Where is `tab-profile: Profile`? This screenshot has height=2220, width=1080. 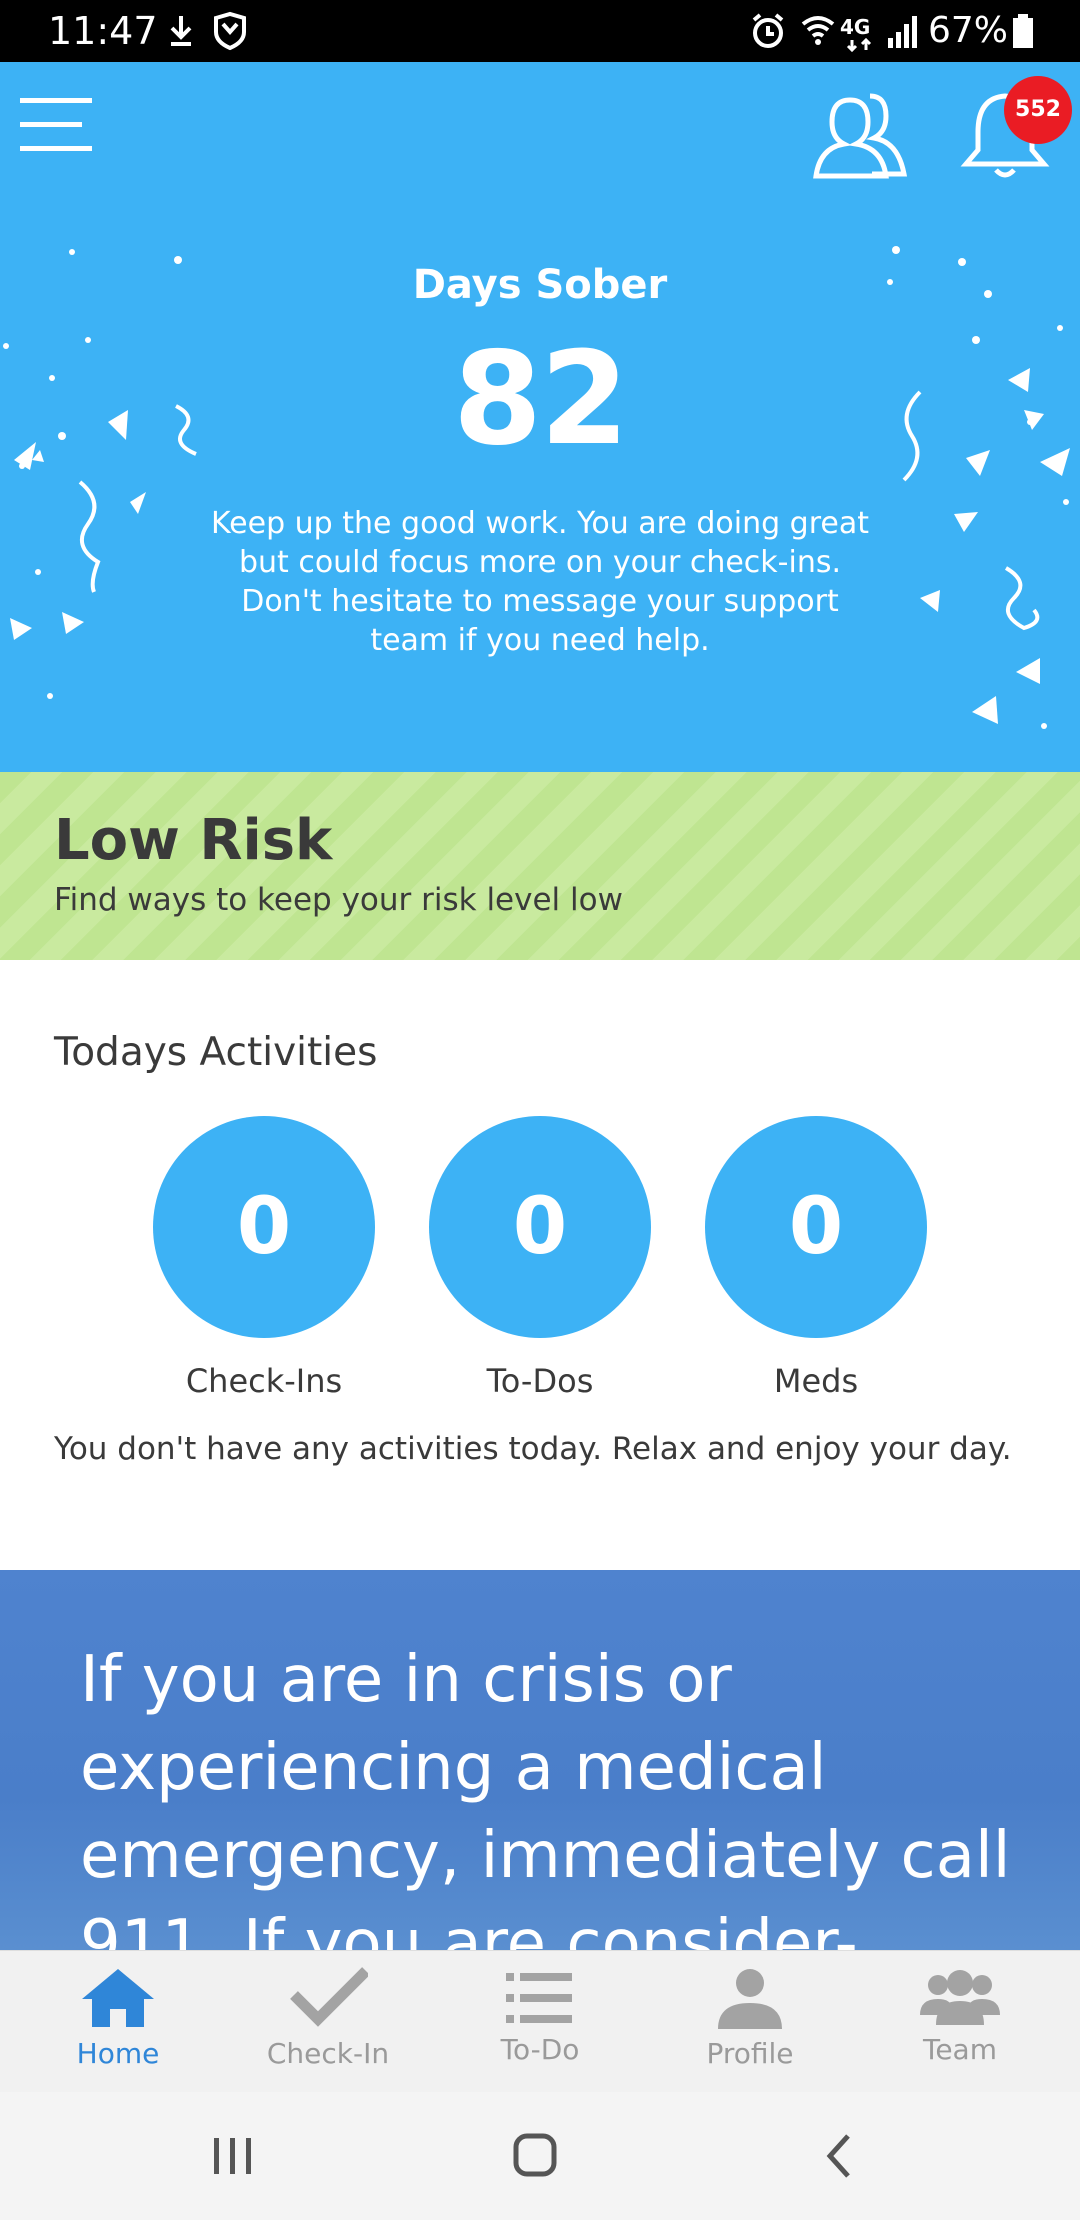 tab-profile: Profile is located at coordinates (750, 2022).